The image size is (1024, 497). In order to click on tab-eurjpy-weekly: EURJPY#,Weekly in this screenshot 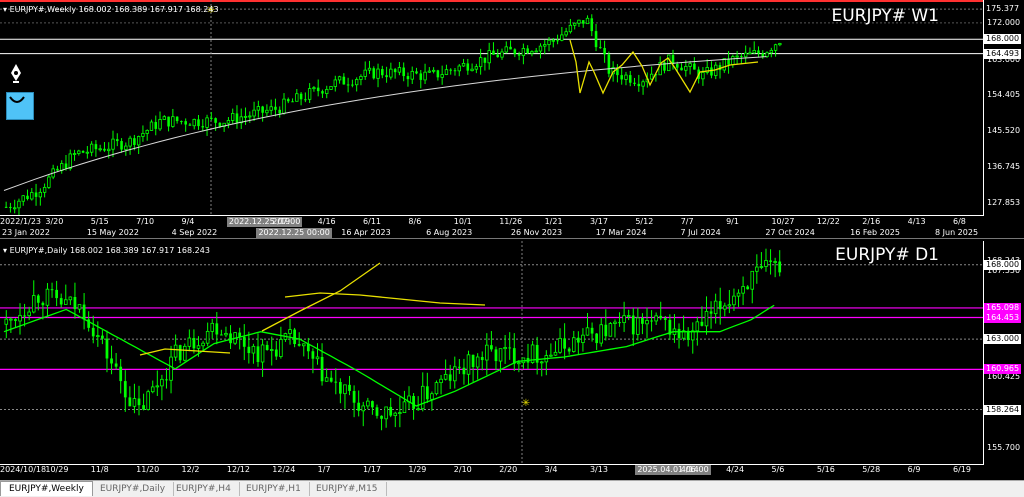, I will do `click(46, 488)`.